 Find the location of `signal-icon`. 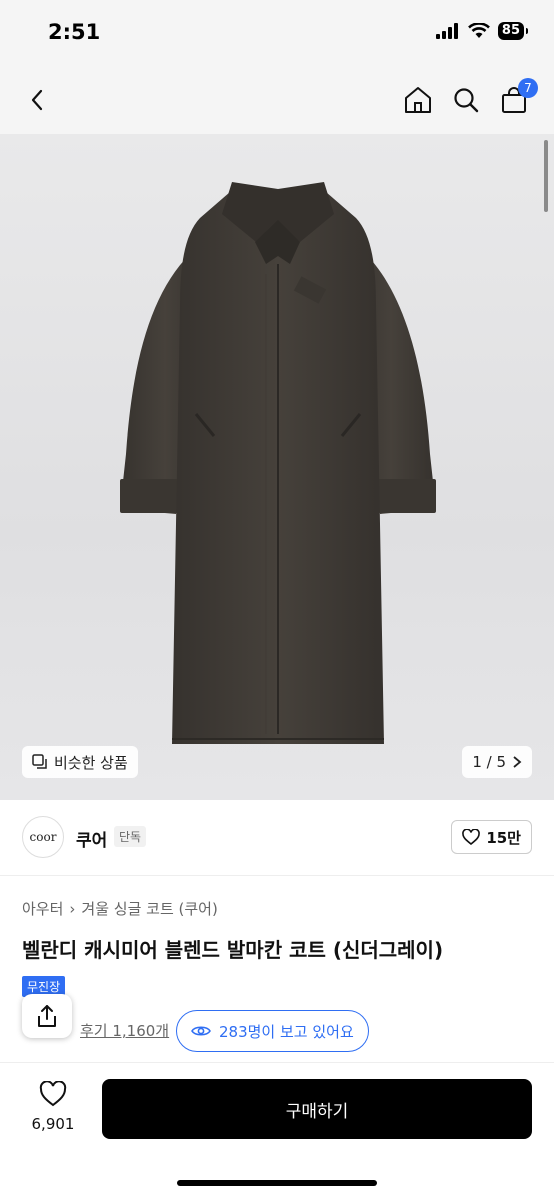

signal-icon is located at coordinates (446, 31).